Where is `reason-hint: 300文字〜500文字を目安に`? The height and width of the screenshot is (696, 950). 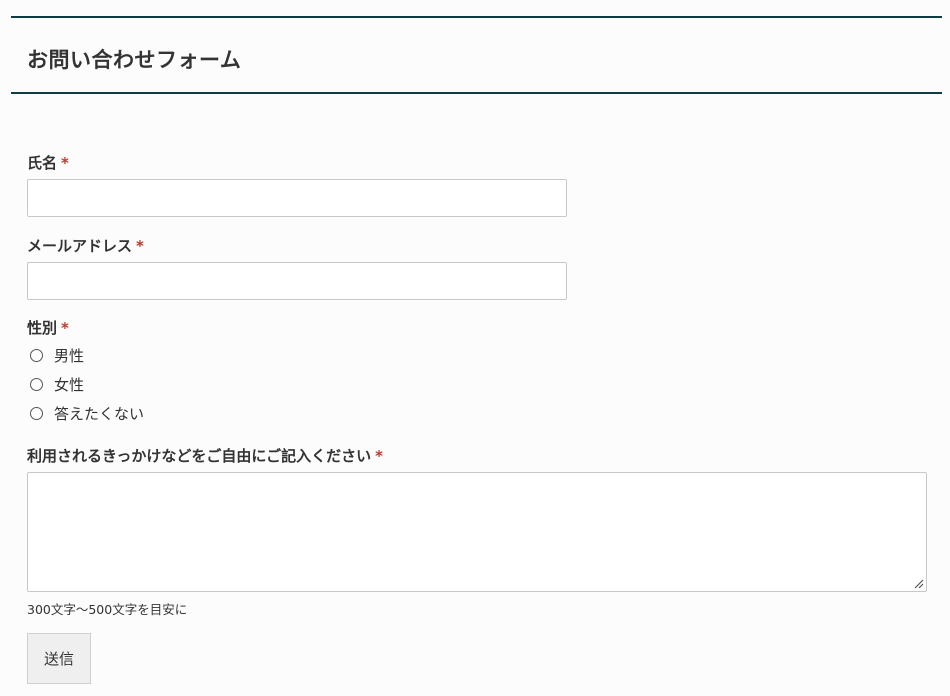
reason-hint: 300文字〜500文字を目安に is located at coordinates (107, 609).